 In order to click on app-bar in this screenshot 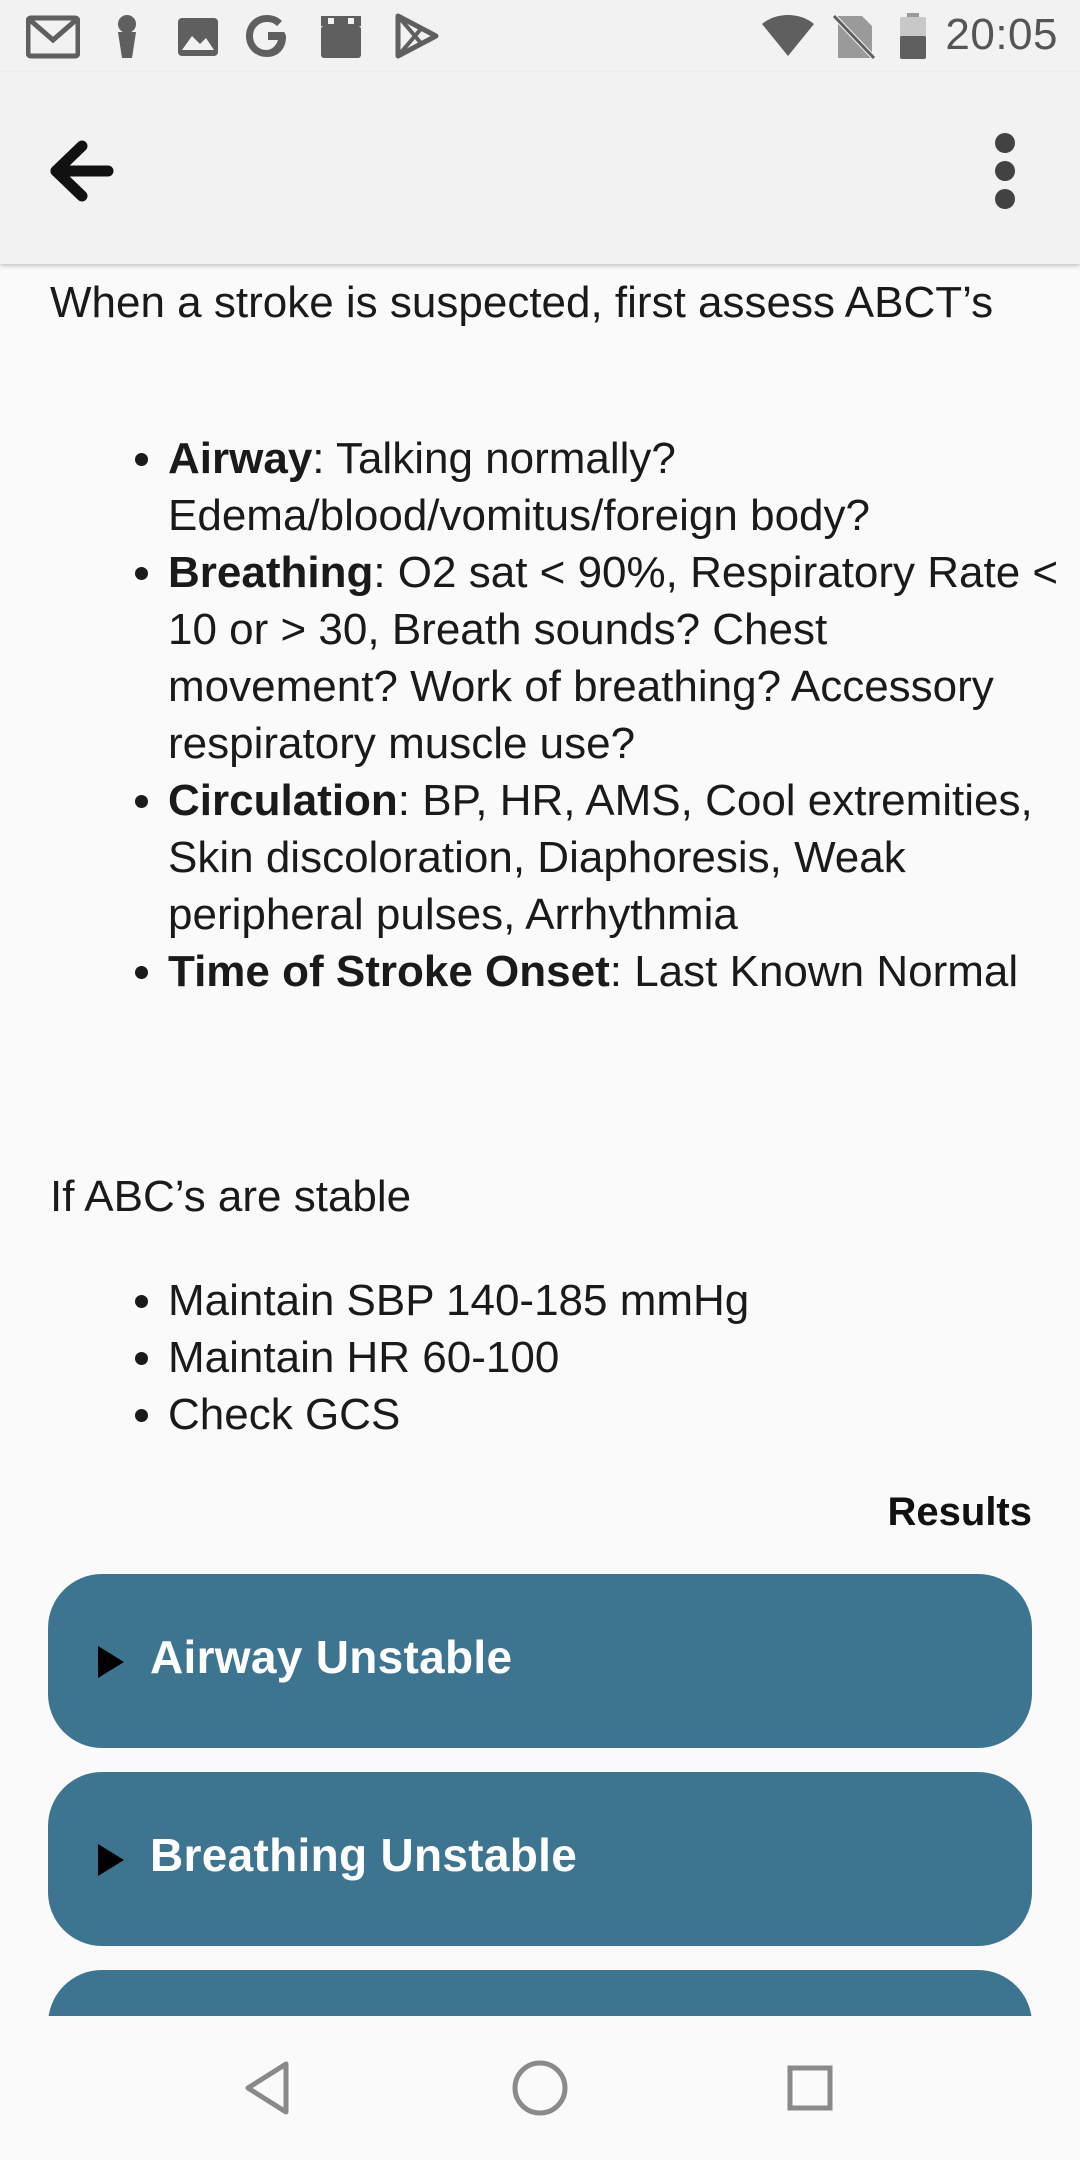, I will do `click(540, 168)`.